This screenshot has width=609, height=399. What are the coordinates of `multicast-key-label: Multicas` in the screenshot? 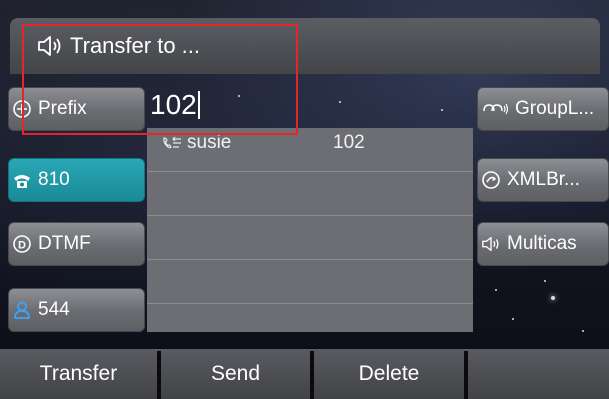 It's located at (542, 243).